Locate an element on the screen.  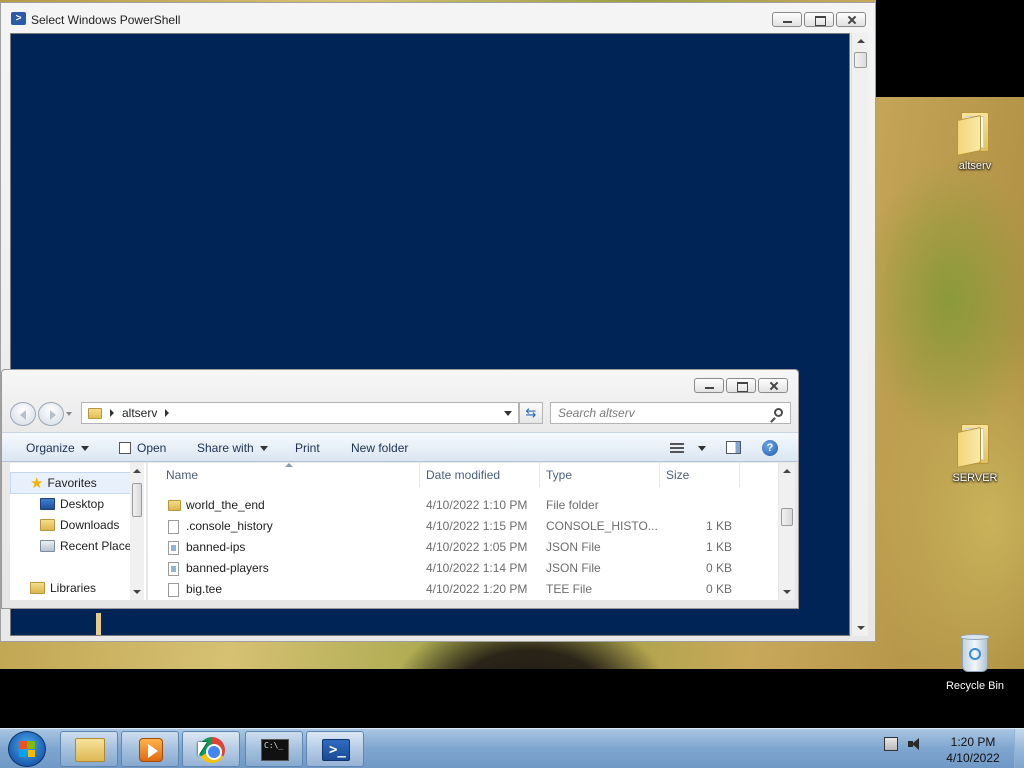
vertical-scrollbar is located at coordinates (859, 334).